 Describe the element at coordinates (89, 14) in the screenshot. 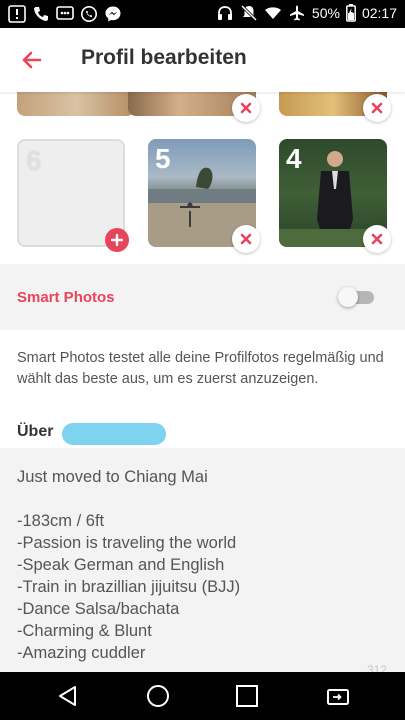

I see `whatsapp-icon` at that location.